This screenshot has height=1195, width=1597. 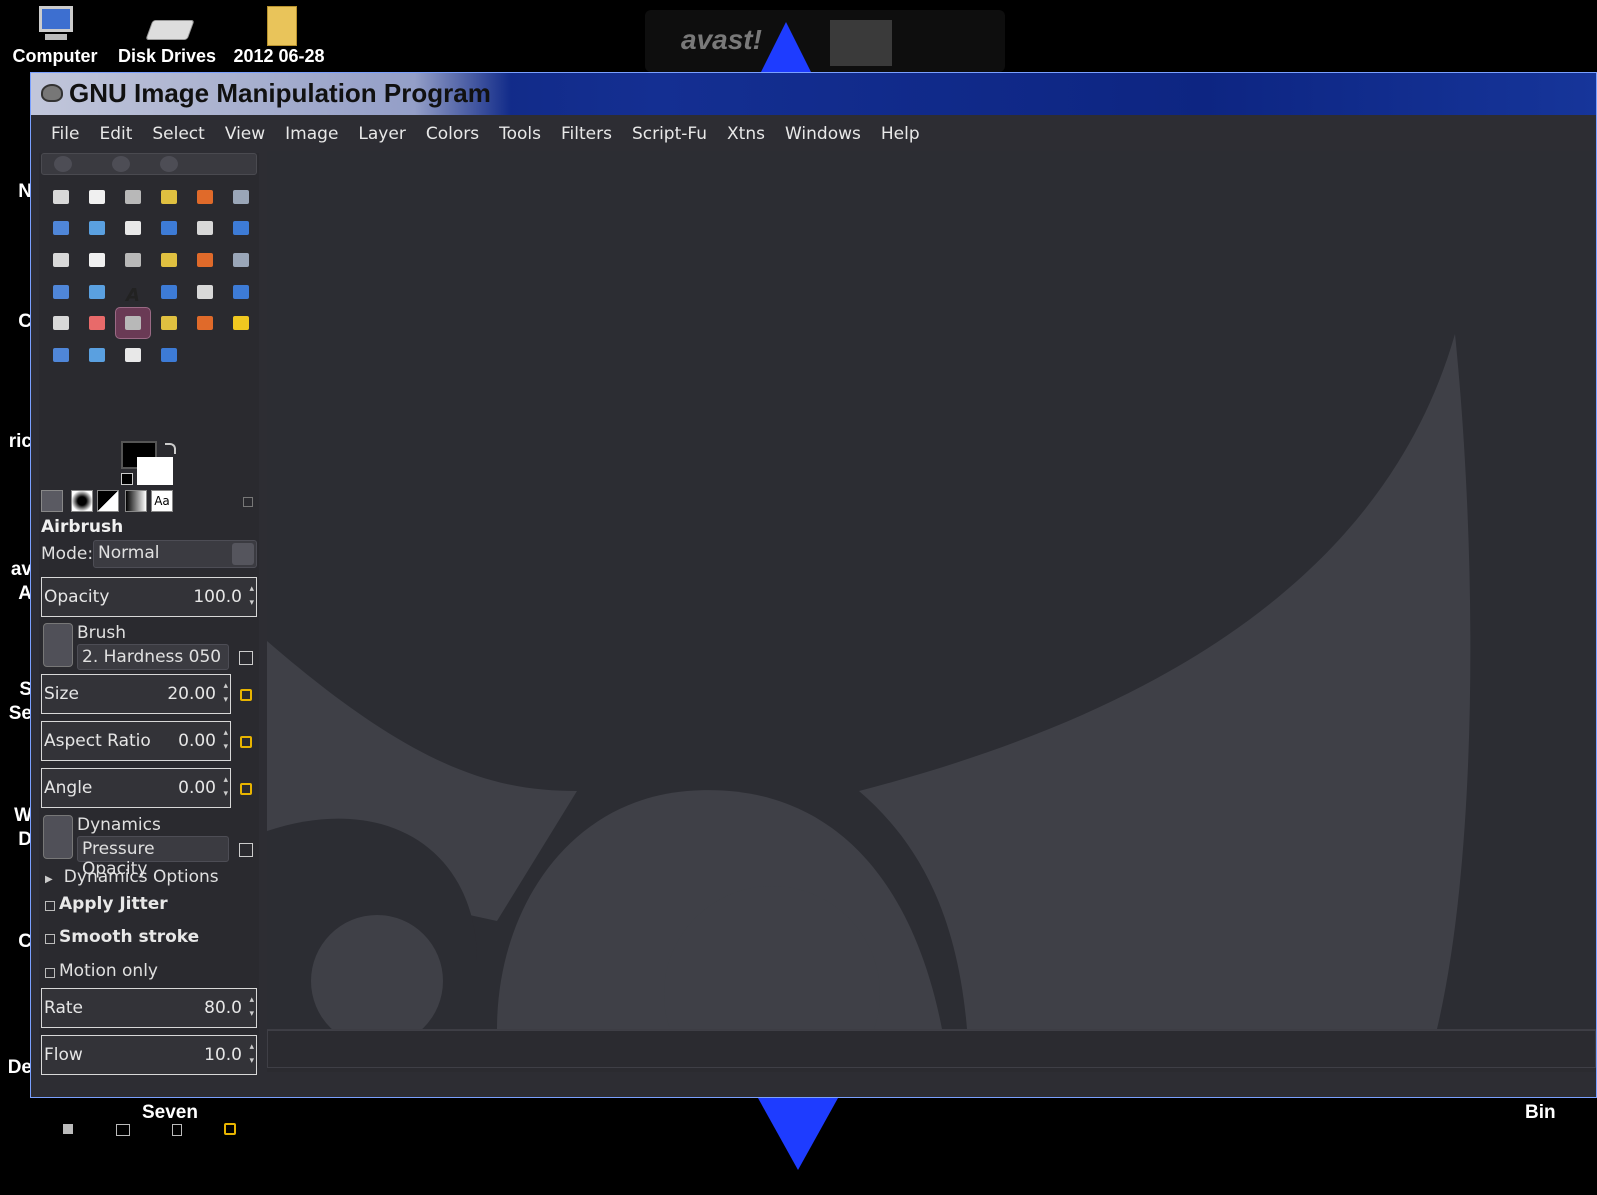 I want to click on menu-xtns: Xtns, so click(x=745, y=134).